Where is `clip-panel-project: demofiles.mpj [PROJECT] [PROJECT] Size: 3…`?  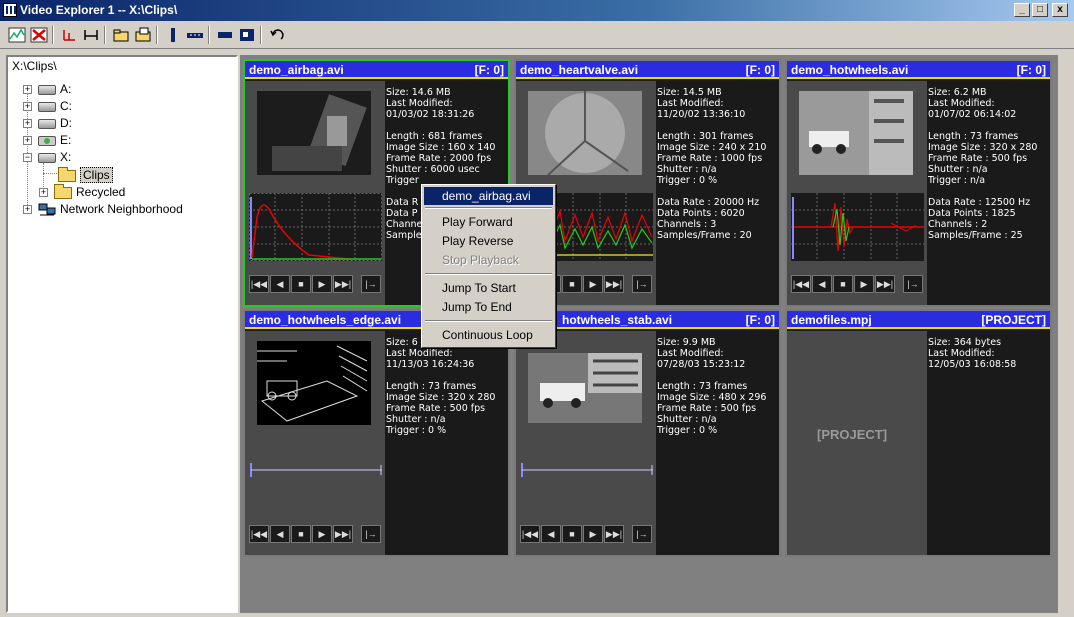
clip-panel-project: demofiles.mpj [PROJECT] [PROJECT] Size: 3… is located at coordinates (918, 433).